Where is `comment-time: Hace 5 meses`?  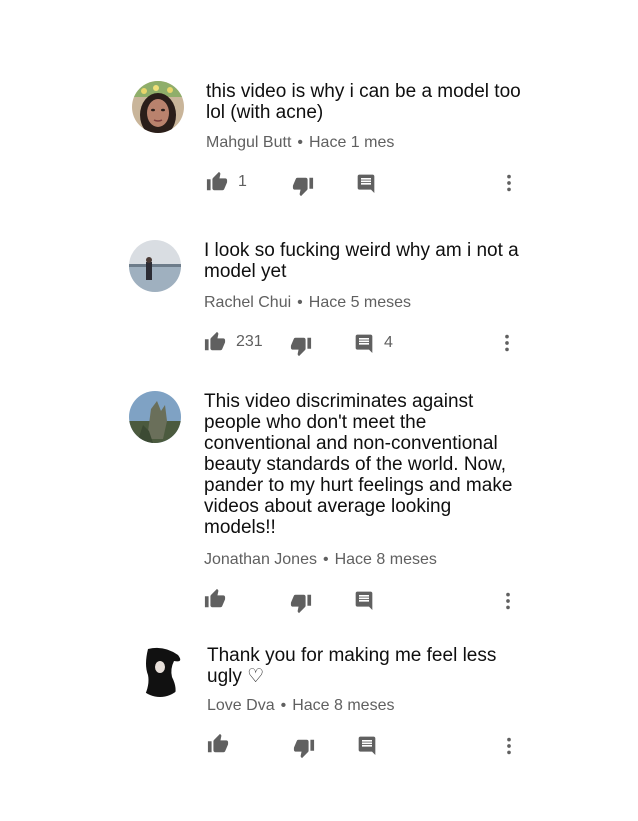
comment-time: Hace 5 meses is located at coordinates (360, 302).